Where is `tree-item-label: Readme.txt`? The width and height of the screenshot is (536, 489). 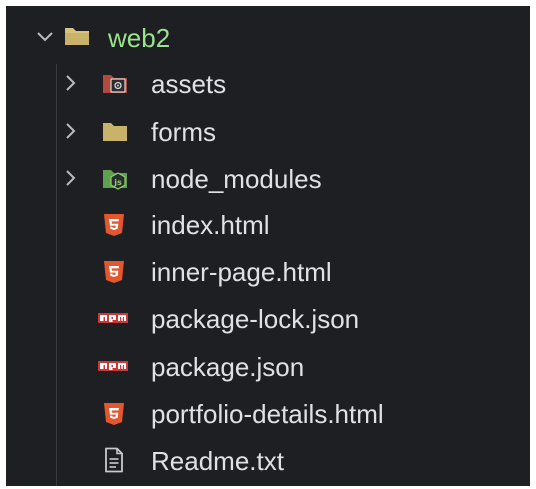
tree-item-label: Readme.txt is located at coordinates (217, 461).